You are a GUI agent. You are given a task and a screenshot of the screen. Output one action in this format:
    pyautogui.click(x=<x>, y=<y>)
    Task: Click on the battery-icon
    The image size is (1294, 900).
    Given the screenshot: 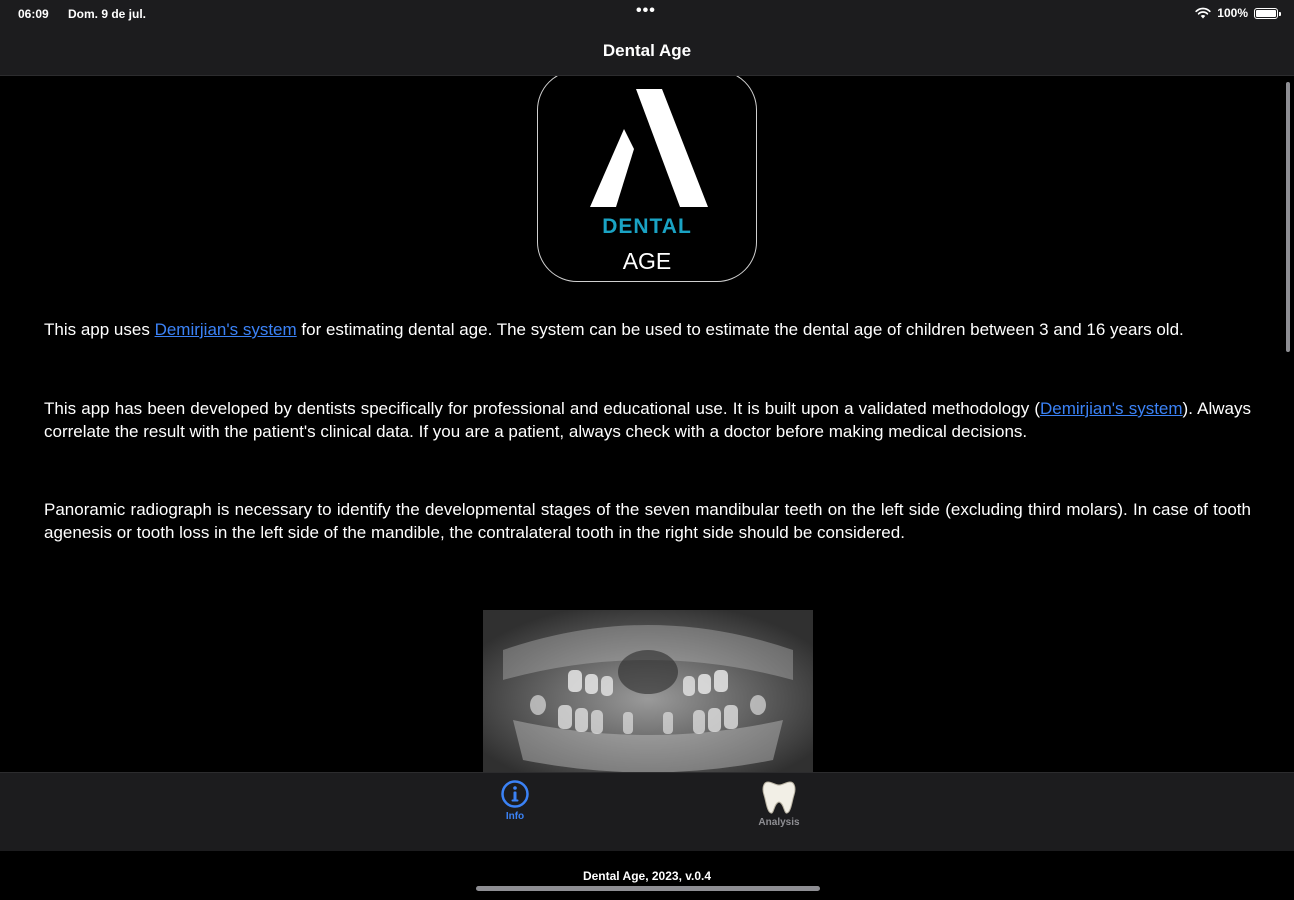 What is the action you would take?
    pyautogui.click(x=1267, y=13)
    